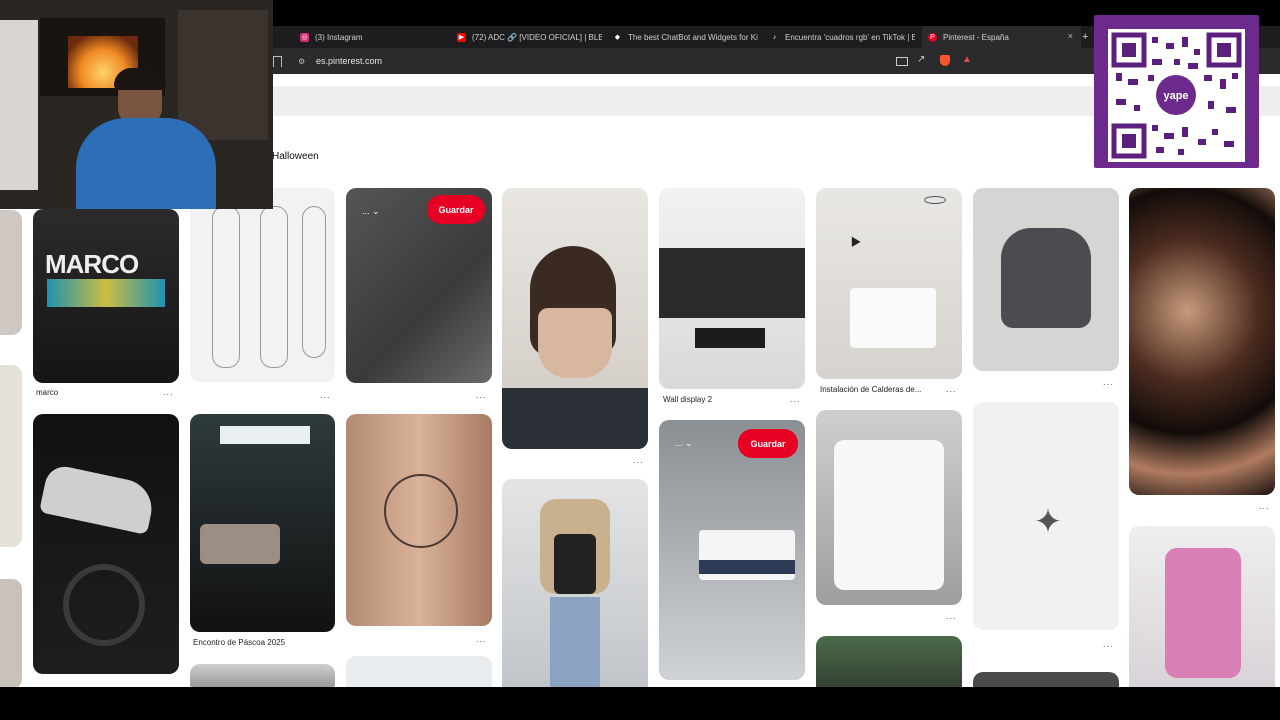  I want to click on pin-white-tshirt, so click(889, 507).